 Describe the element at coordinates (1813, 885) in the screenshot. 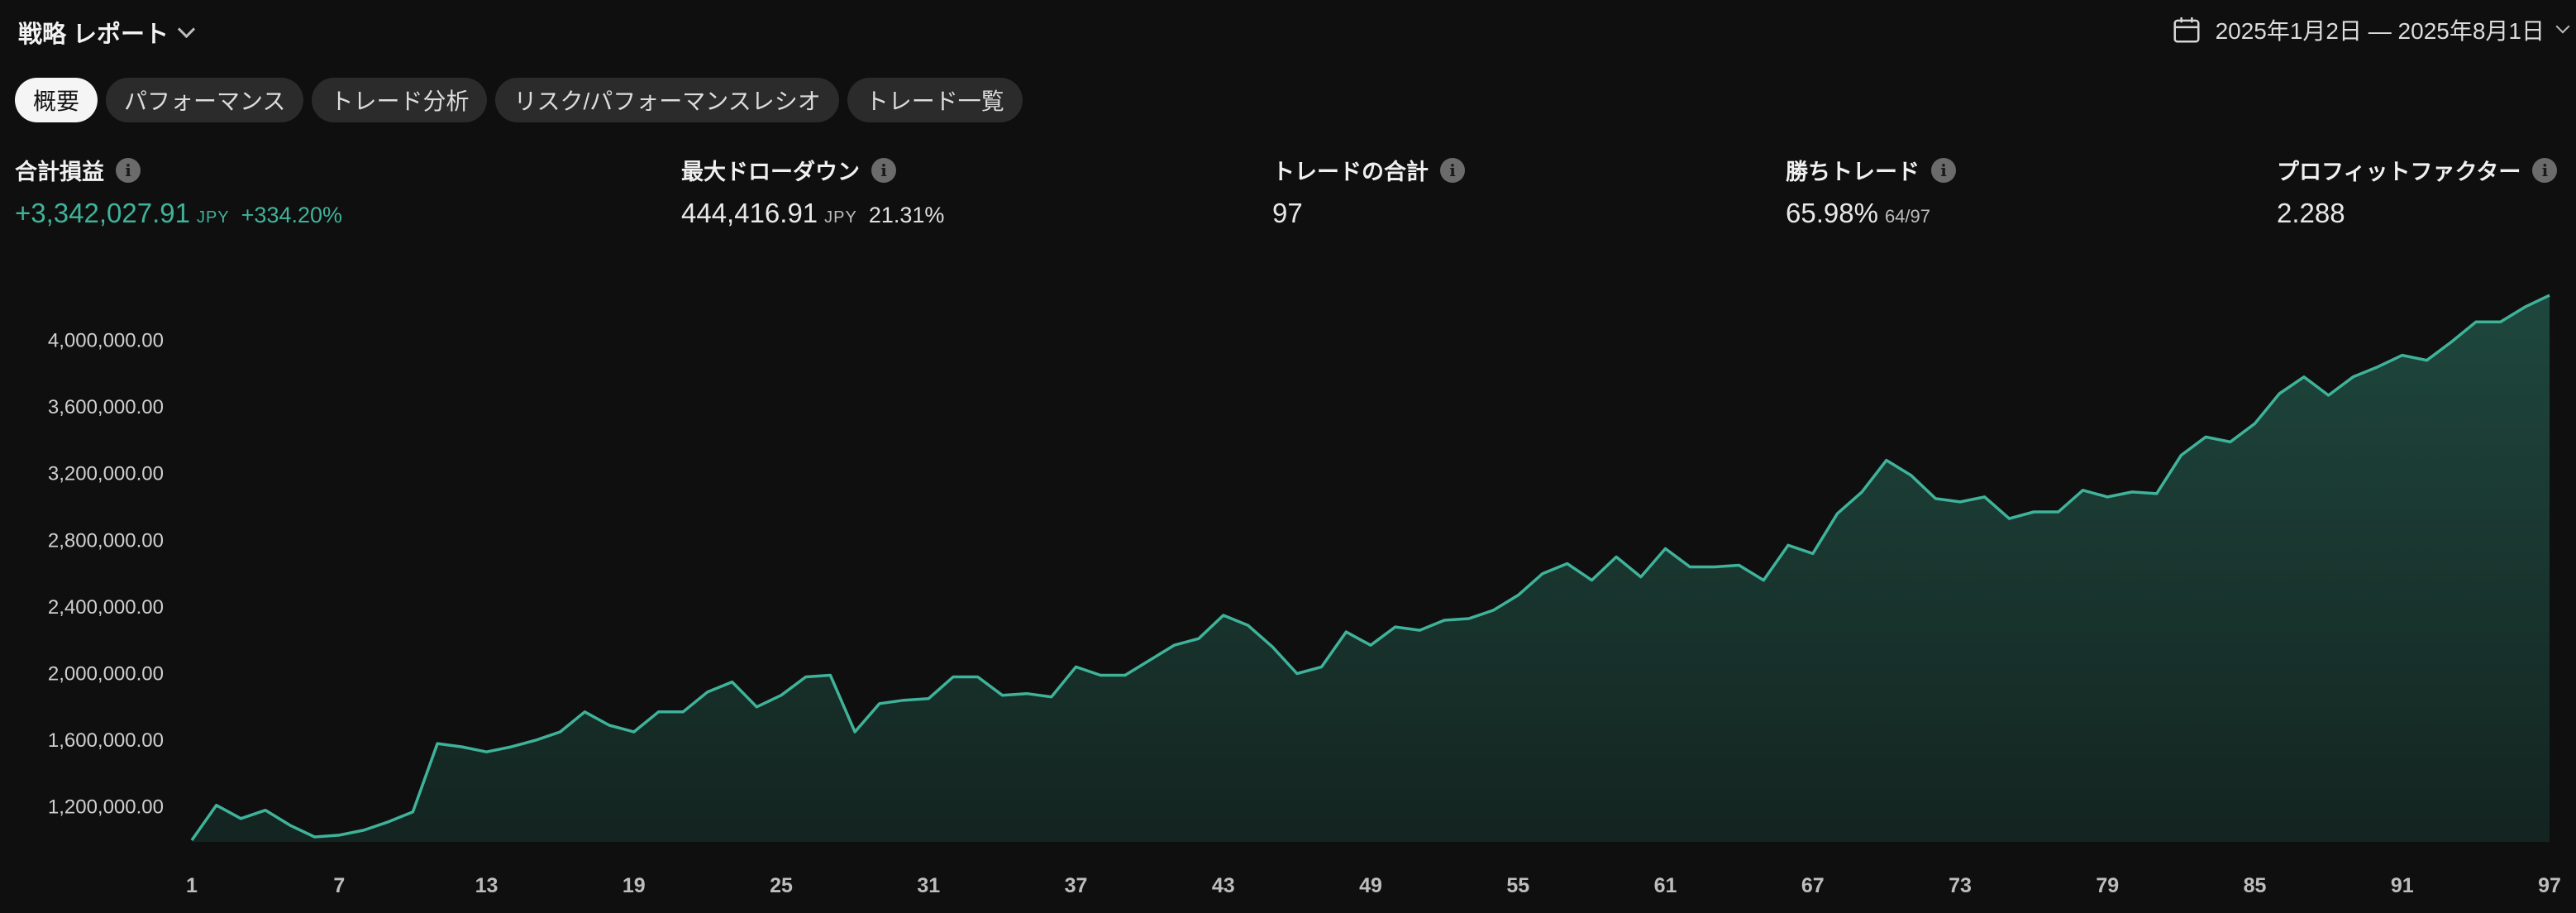

I see `x-tick-label: 67` at that location.